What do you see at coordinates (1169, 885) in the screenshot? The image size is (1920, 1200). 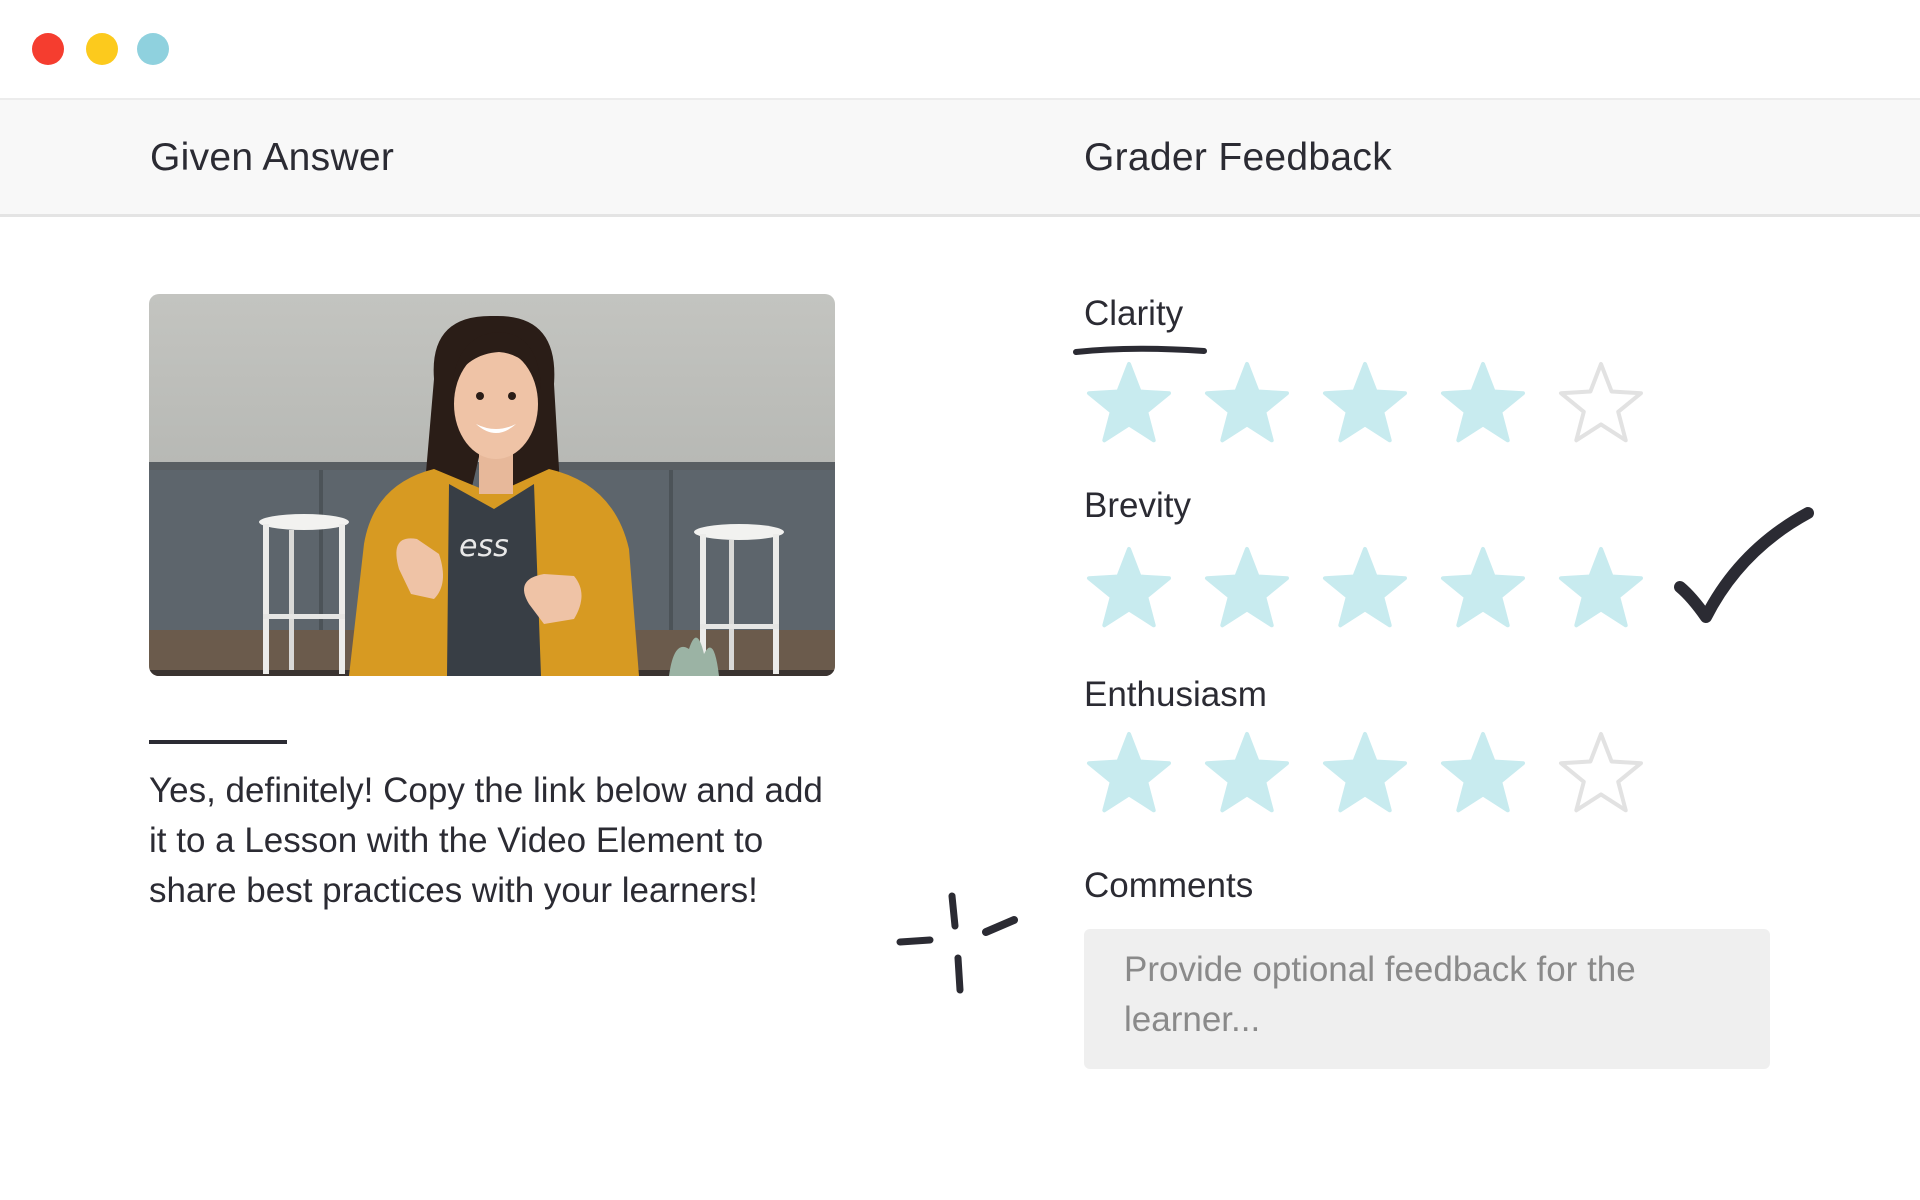 I see `comments-label: Comments` at bounding box center [1169, 885].